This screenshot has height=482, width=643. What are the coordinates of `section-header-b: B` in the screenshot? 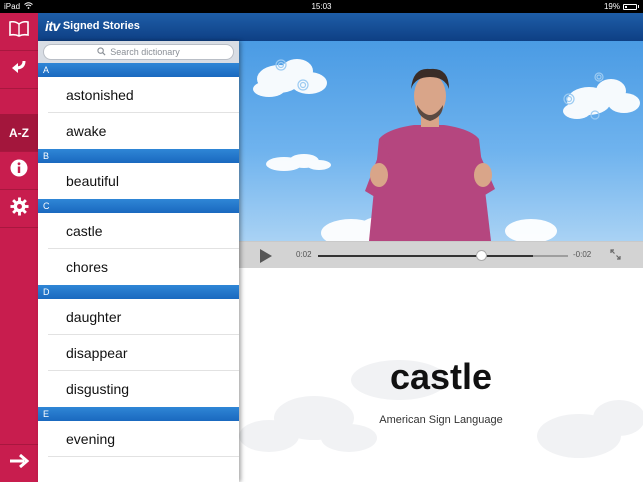 It's located at (138, 156).